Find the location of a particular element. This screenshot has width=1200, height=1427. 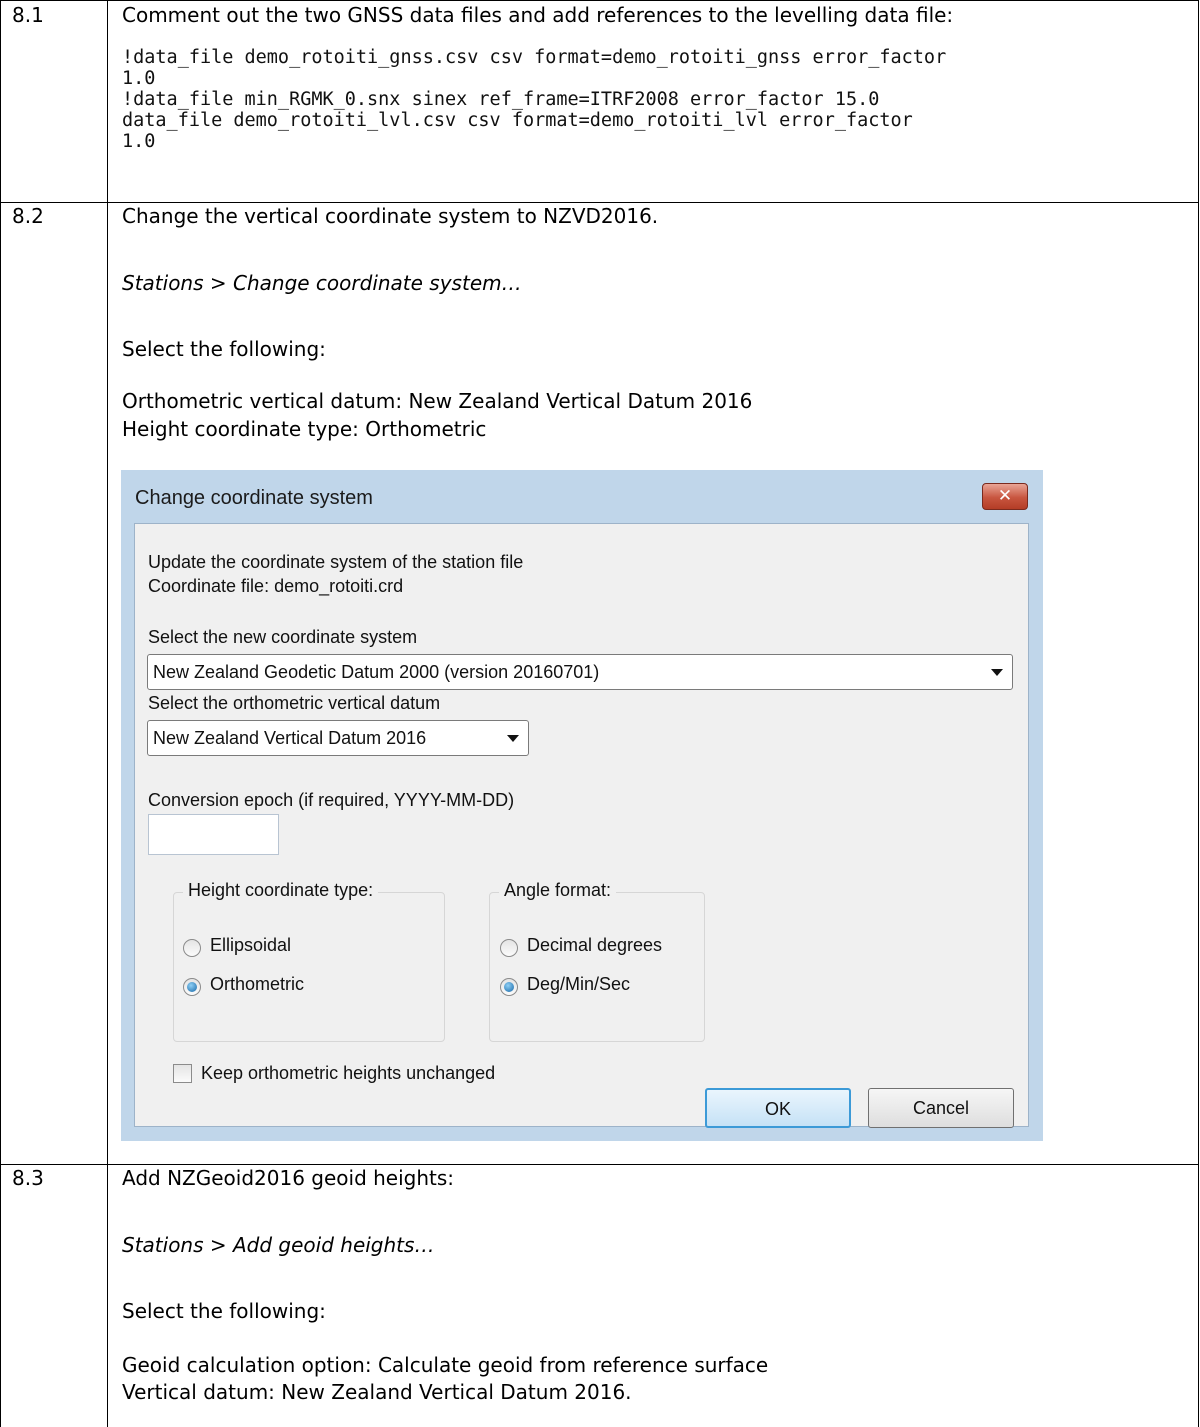

ellipsoidal-label: Ellipsoidal is located at coordinates (251, 945).